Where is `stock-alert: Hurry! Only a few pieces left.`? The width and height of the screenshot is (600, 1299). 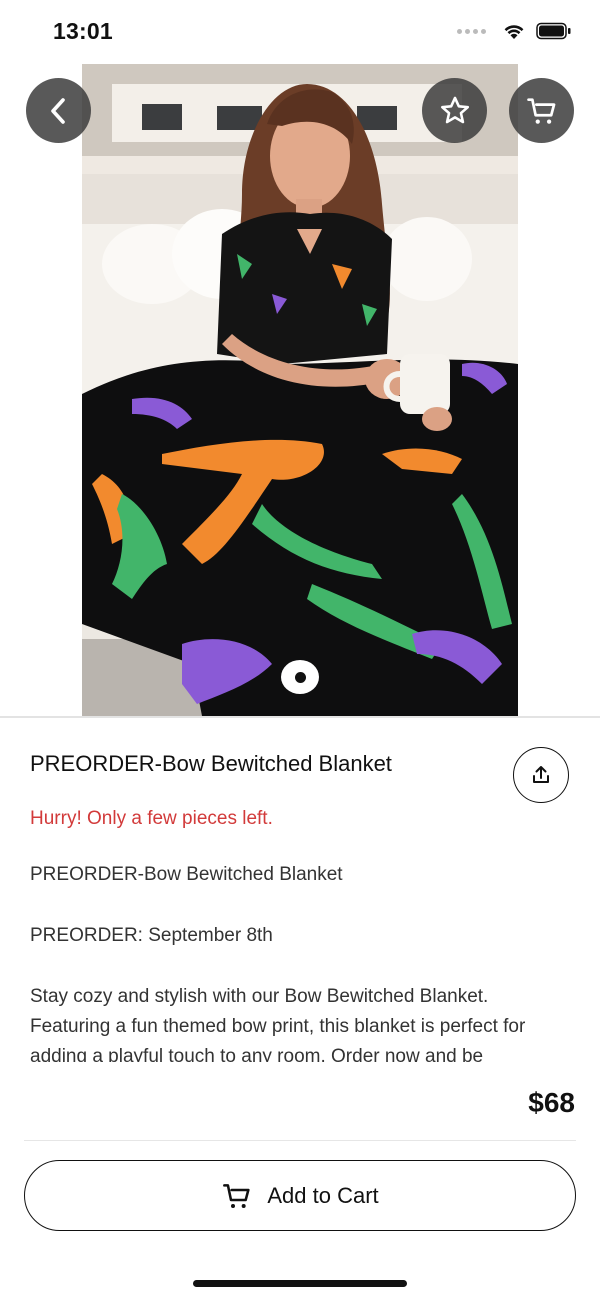 stock-alert: Hurry! Only a few pieces left. is located at coordinates (151, 818).